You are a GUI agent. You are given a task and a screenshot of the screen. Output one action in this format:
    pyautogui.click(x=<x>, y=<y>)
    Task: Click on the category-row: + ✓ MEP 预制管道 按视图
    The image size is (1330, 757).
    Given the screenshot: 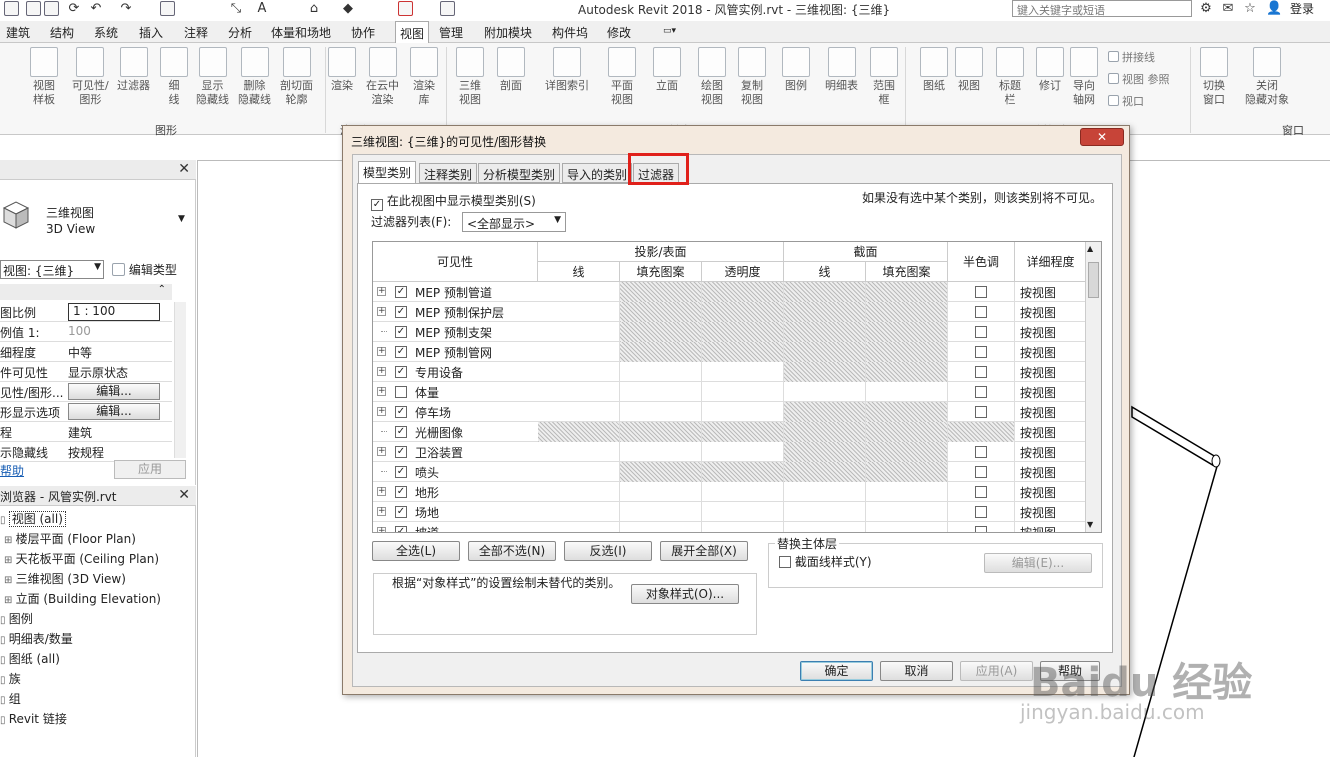 What is the action you would take?
    pyautogui.click(x=730, y=292)
    